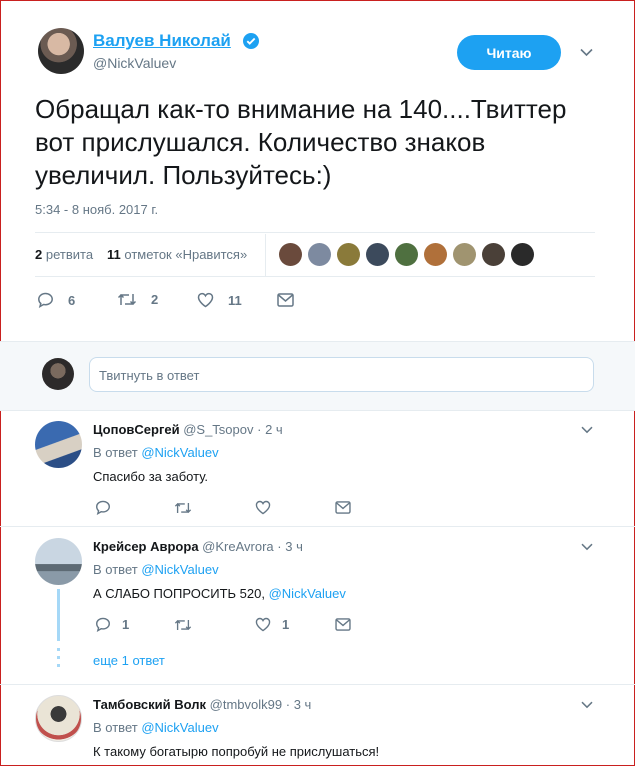 The width and height of the screenshot is (635, 766). I want to click on like-action: 11, so click(219, 300).